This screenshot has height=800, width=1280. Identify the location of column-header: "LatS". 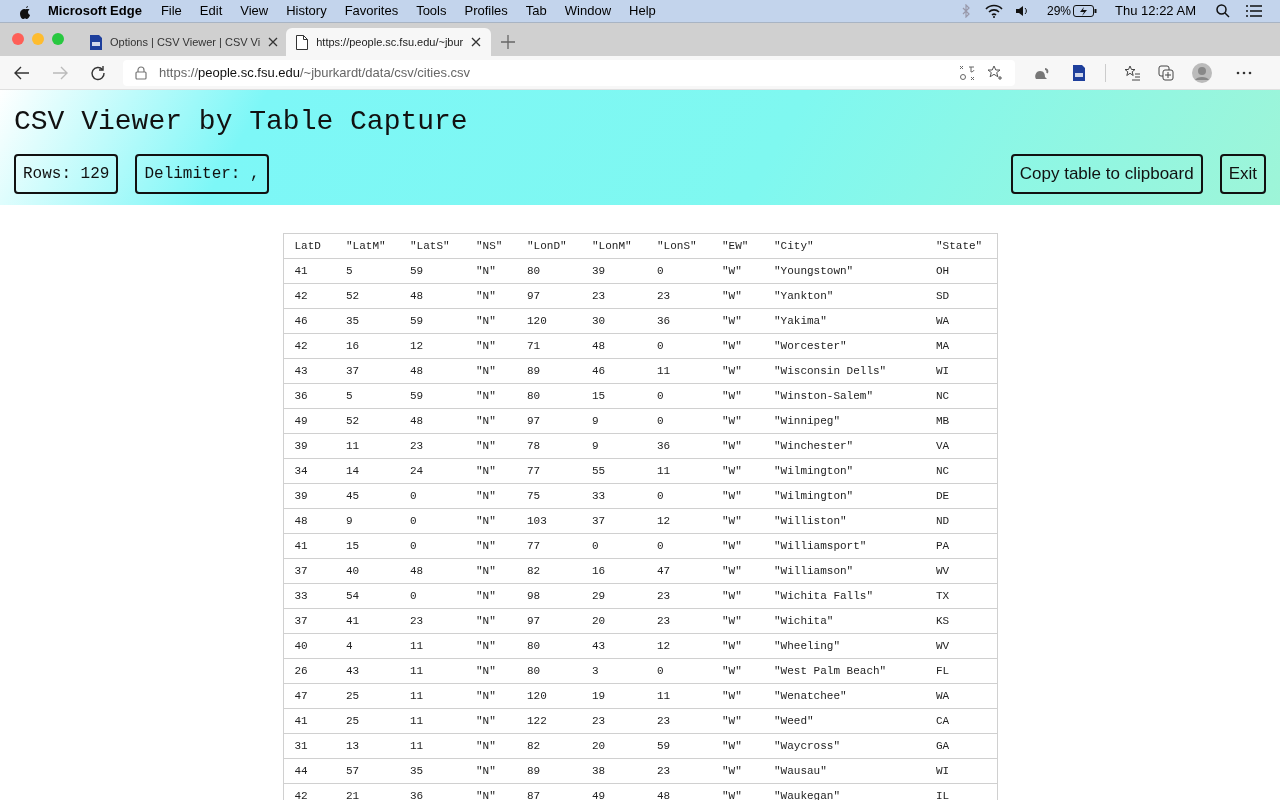
(432, 246).